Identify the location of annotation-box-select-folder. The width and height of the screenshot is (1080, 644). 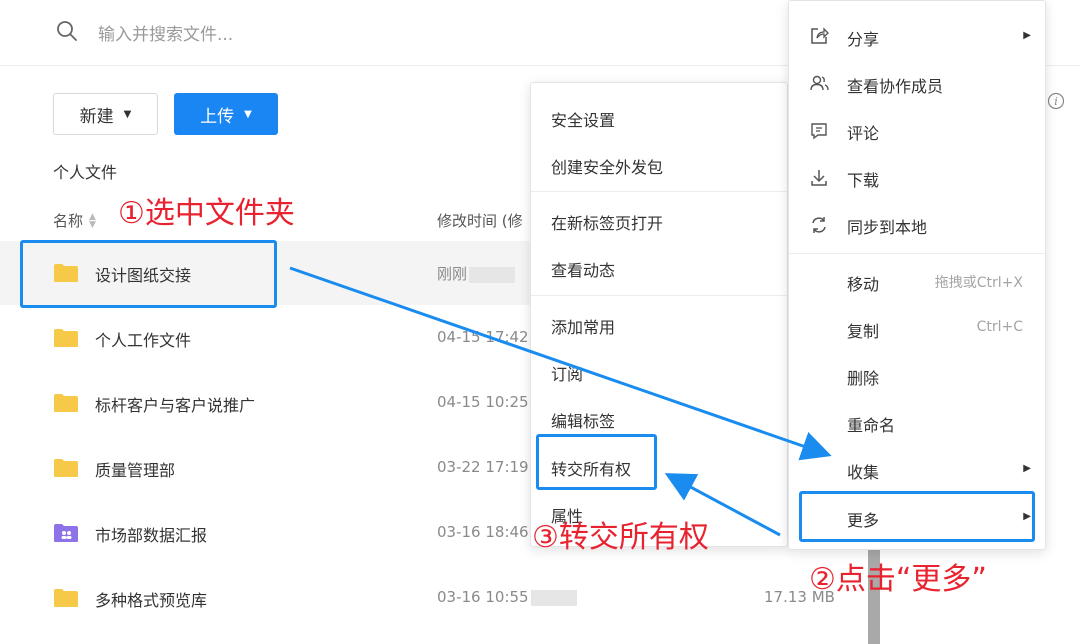
(148, 274).